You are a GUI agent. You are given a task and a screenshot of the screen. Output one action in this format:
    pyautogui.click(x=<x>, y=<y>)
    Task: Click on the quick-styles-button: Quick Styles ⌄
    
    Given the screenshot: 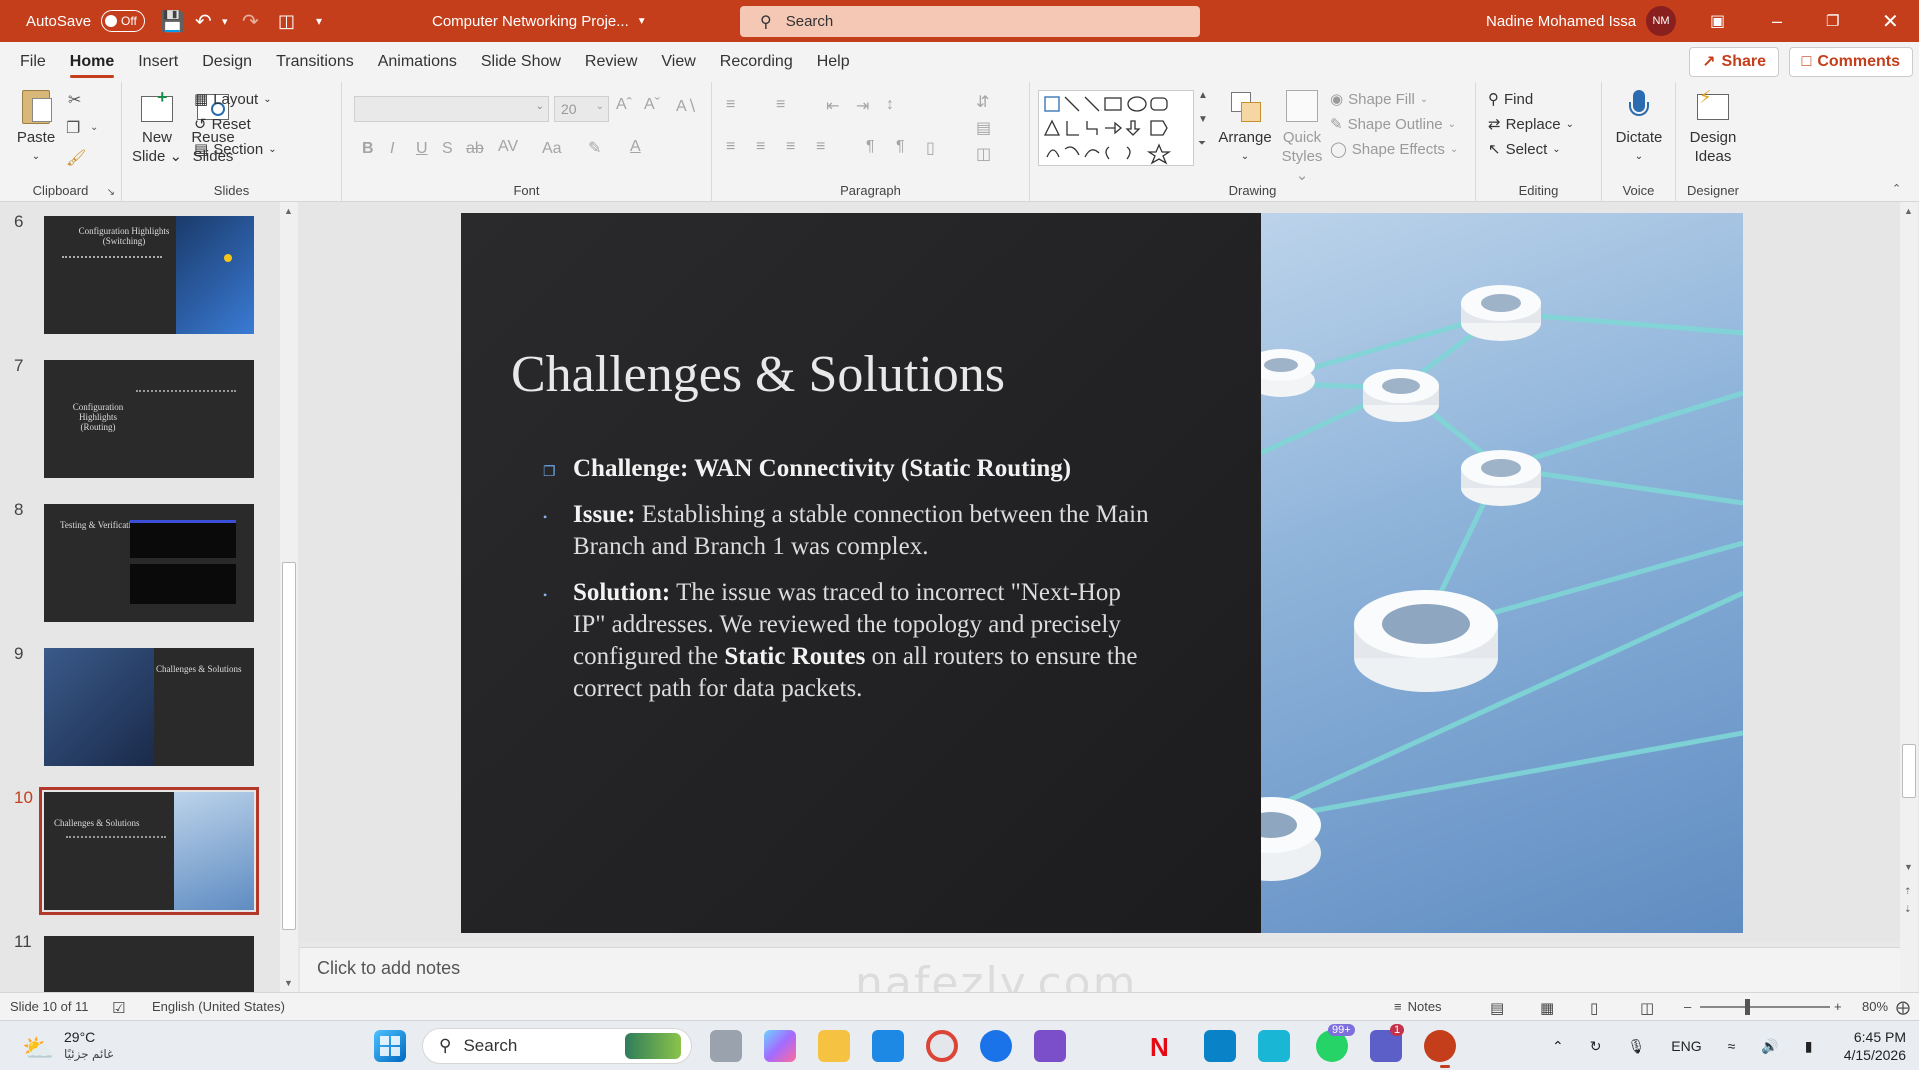 What is the action you would take?
    pyautogui.click(x=1302, y=136)
    